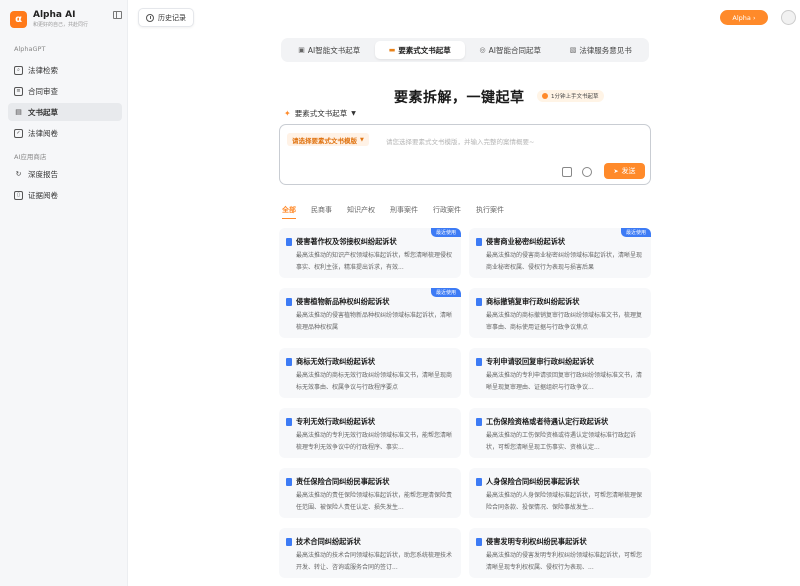  Describe the element at coordinates (18, 91) in the screenshot. I see `contract-icon: ≡` at that location.